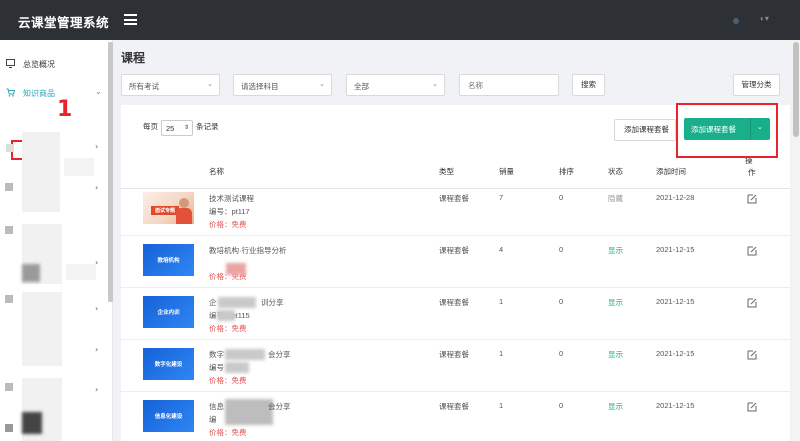 Image resolution: width=800 pixels, height=441 pixels. Describe the element at coordinates (65, 109) in the screenshot. I see `annotation-number-one: 1` at that location.